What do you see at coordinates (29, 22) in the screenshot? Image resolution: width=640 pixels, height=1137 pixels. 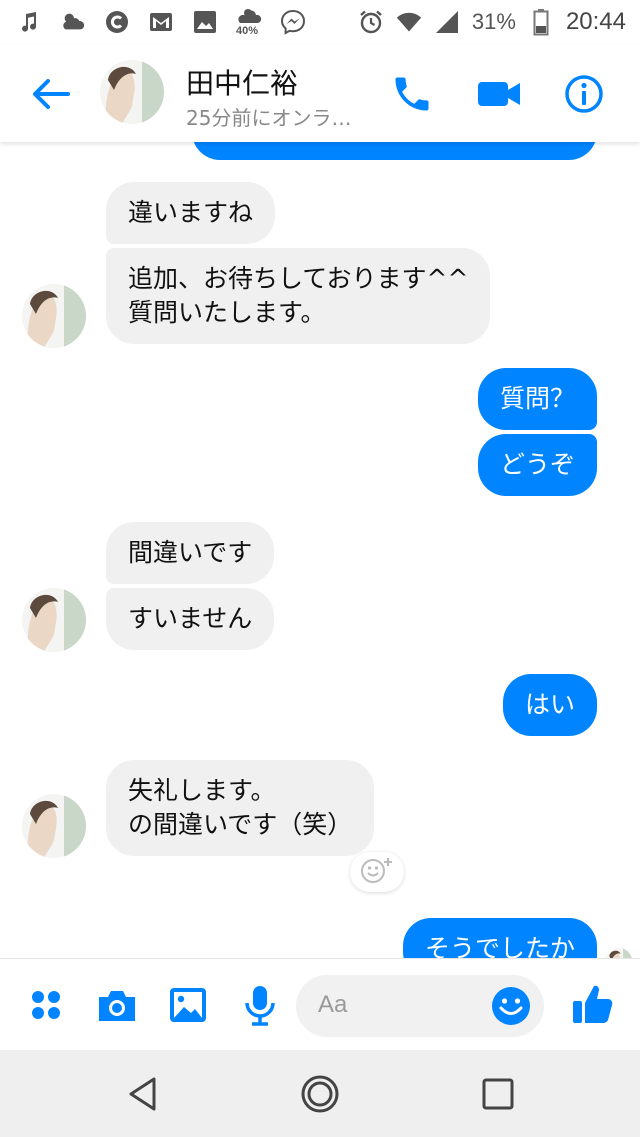 I see `music-icon` at bounding box center [29, 22].